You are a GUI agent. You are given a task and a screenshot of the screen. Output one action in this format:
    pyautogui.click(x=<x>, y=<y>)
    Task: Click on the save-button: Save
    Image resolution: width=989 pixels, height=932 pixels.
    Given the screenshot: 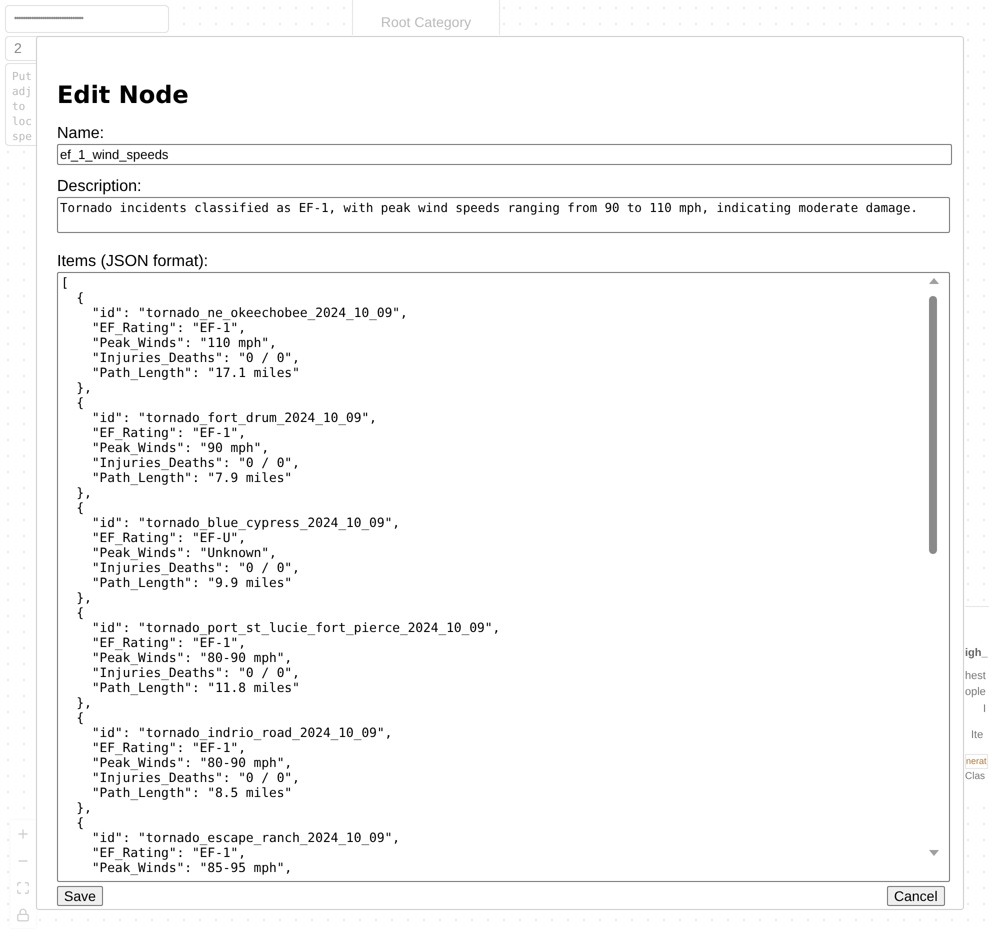 What is the action you would take?
    pyautogui.click(x=80, y=896)
    